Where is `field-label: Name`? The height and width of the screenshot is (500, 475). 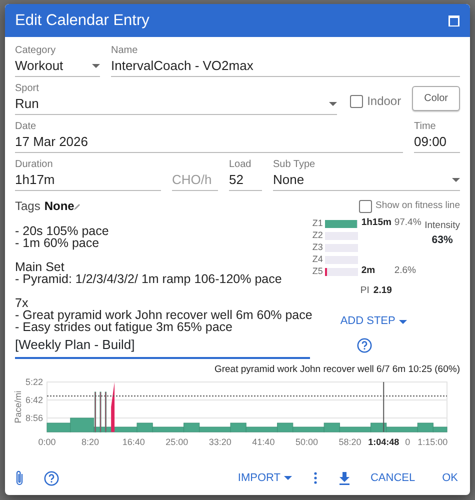 field-label: Name is located at coordinates (125, 51).